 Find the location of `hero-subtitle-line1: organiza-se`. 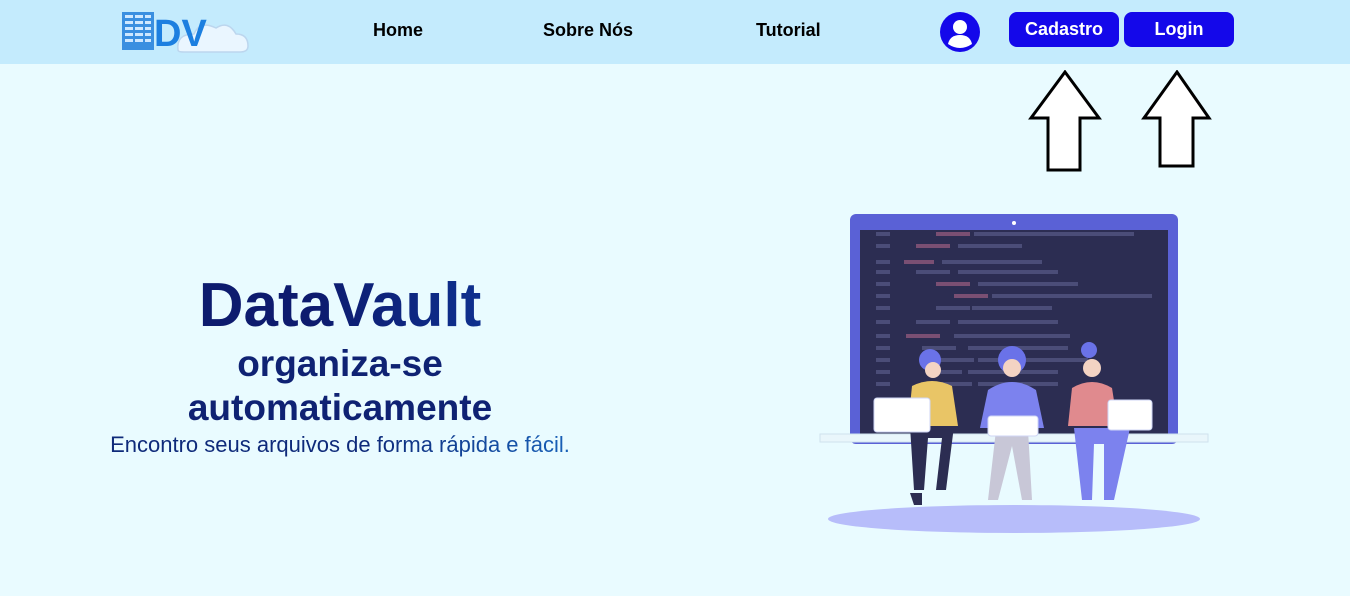

hero-subtitle-line1: organiza-se is located at coordinates (340, 363).